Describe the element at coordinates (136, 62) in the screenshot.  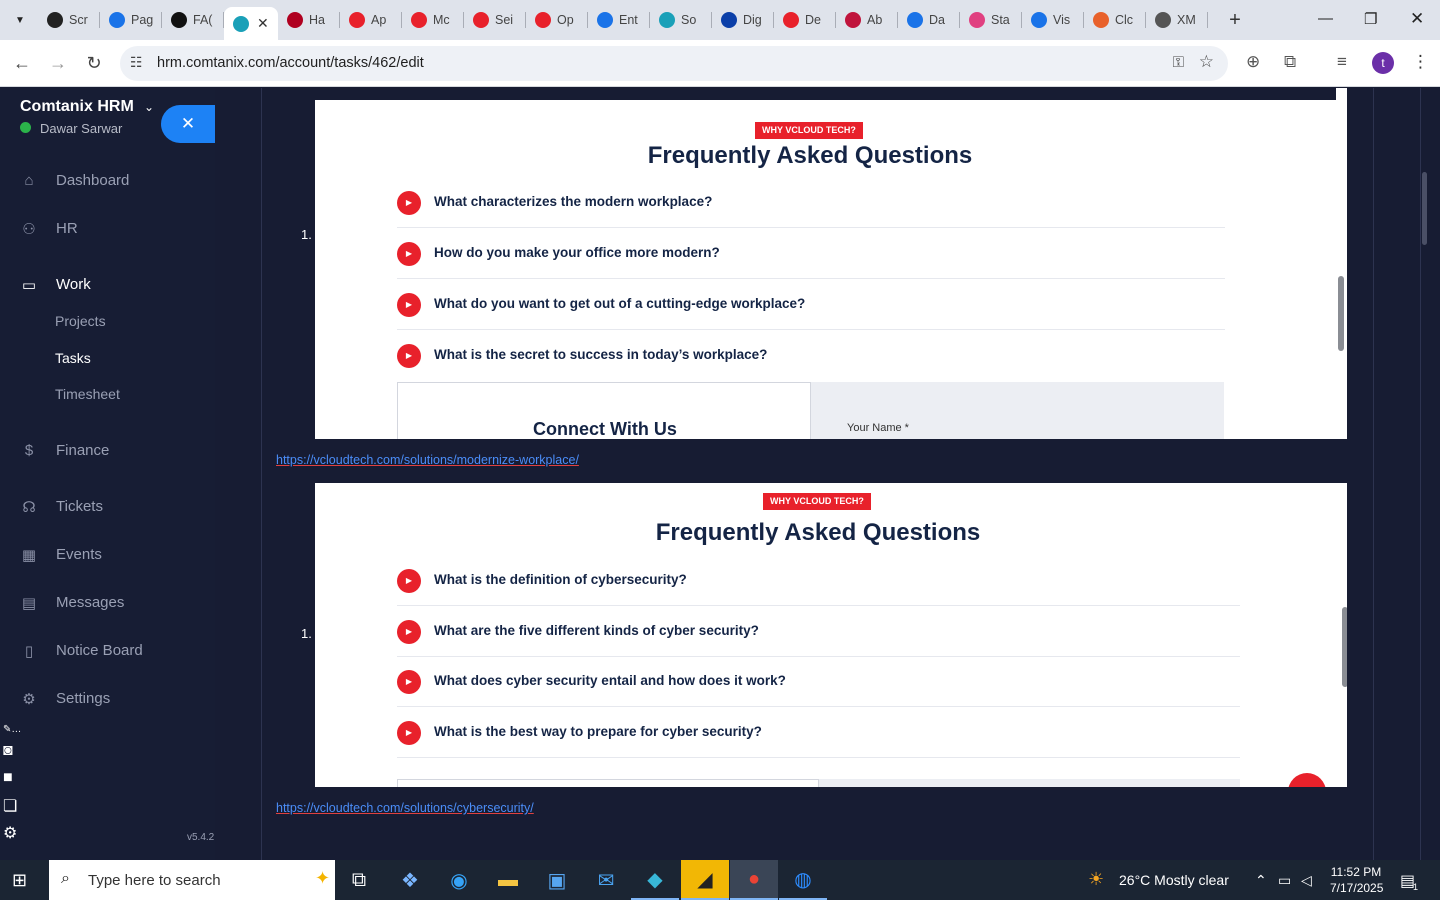
I see `site-info-icon: ☷` at that location.